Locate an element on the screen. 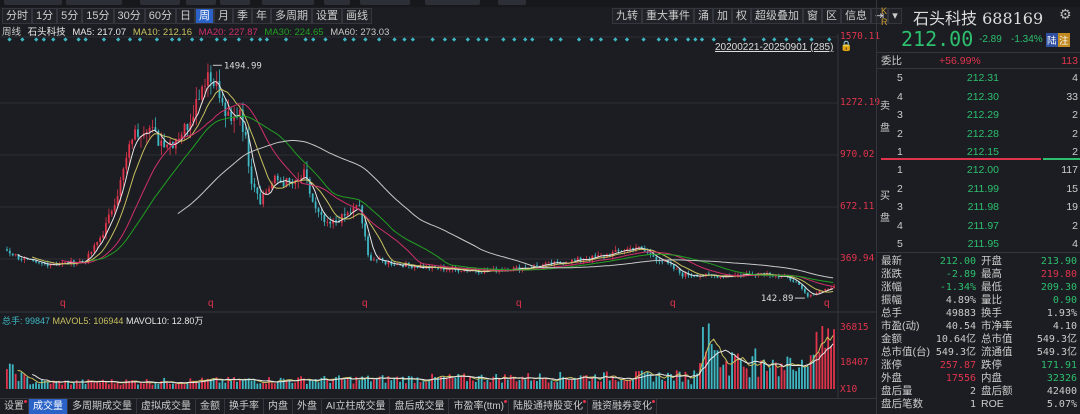  stat-label: 量比 is located at coordinates (991, 300).